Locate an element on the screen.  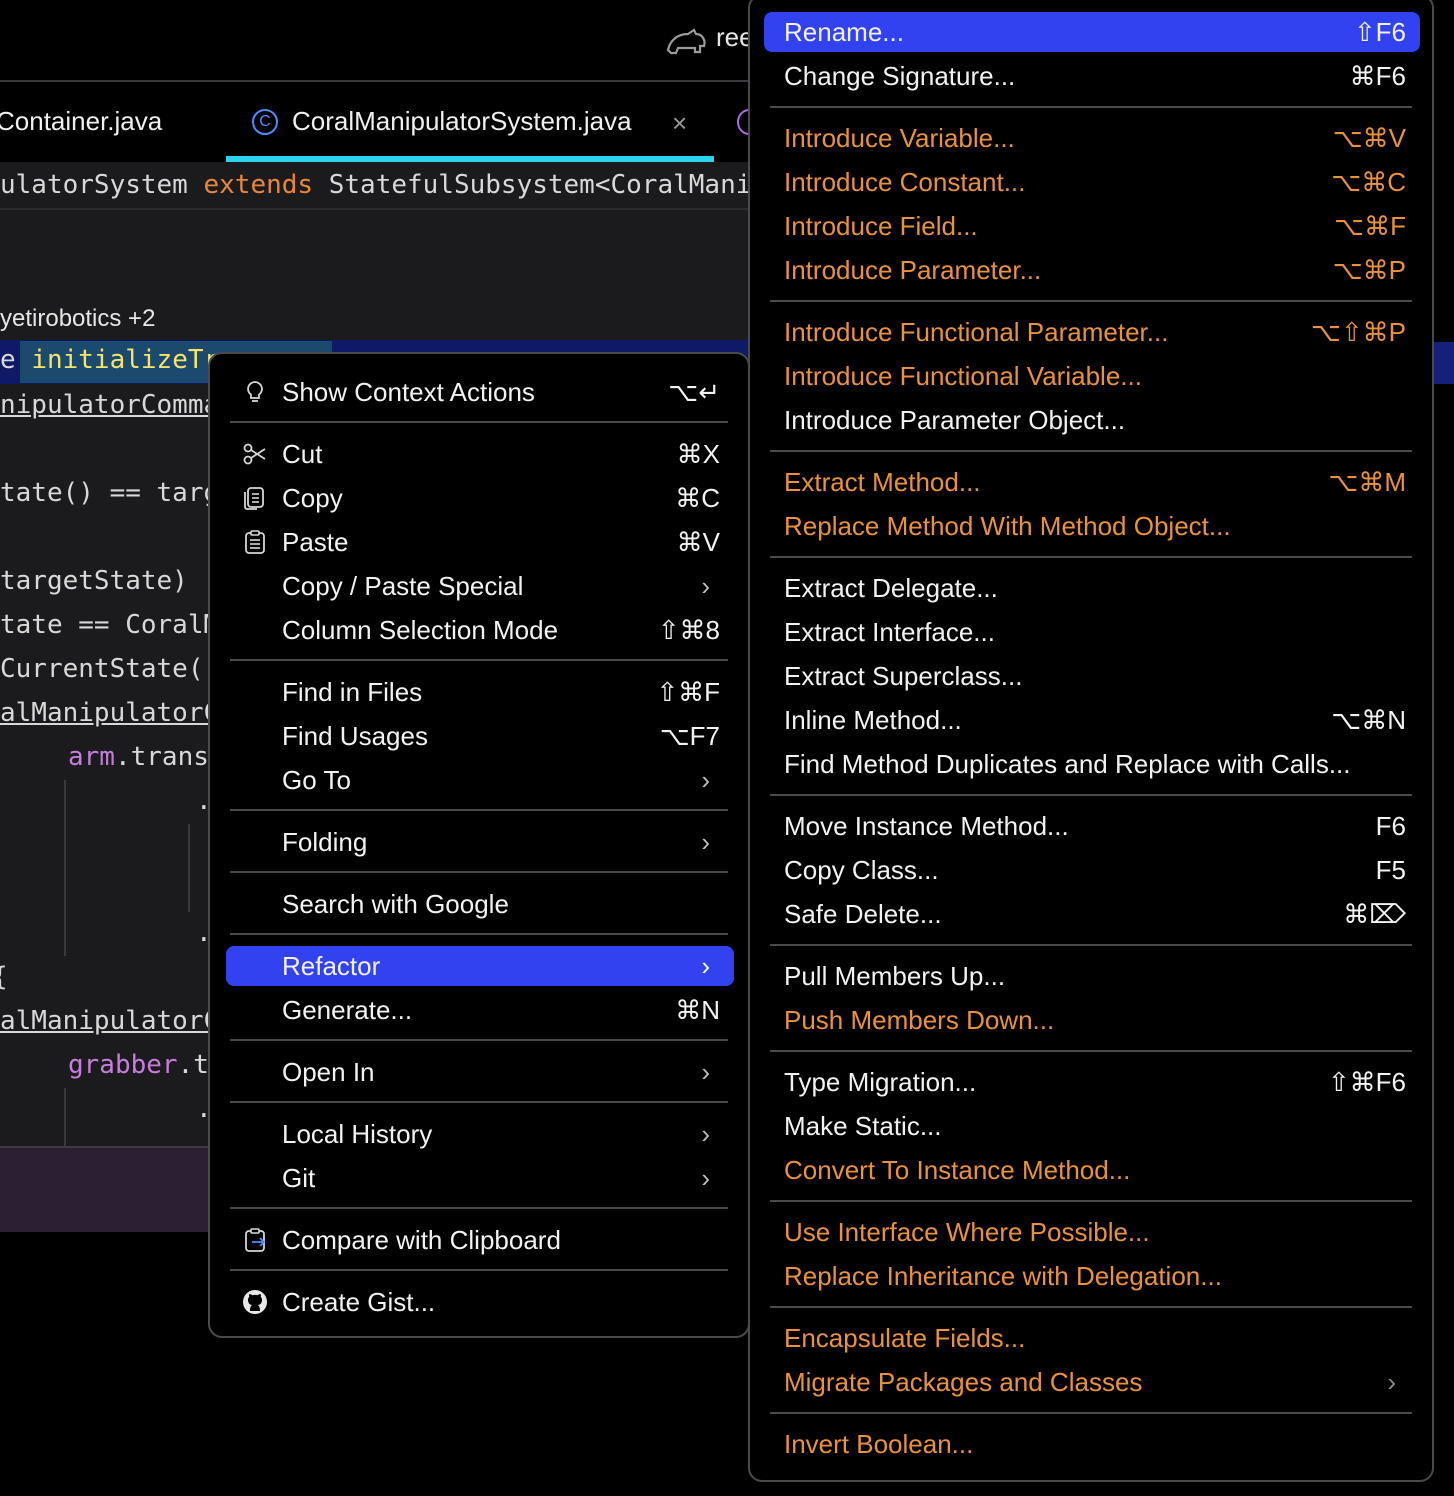
menu-item-search-with-google: Search with Google is located at coordinates (480, 904).